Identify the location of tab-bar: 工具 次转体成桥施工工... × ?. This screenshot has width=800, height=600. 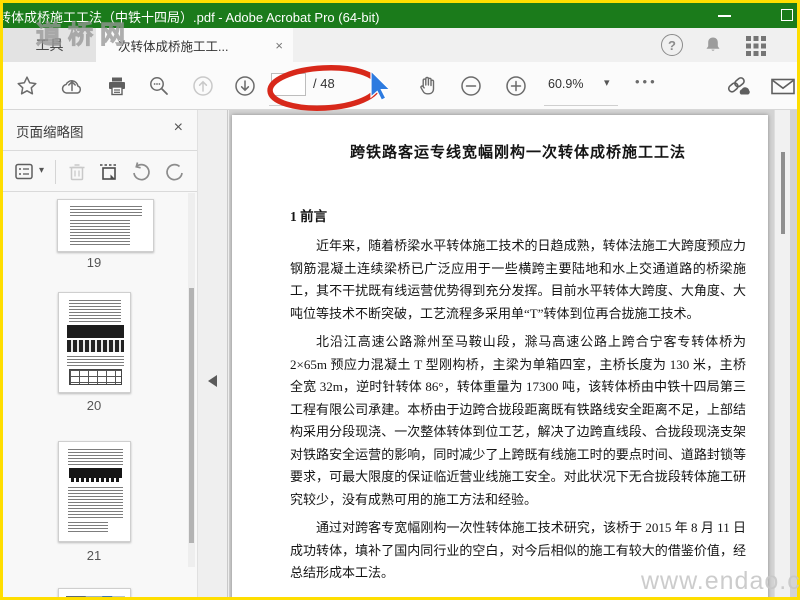
(400, 45).